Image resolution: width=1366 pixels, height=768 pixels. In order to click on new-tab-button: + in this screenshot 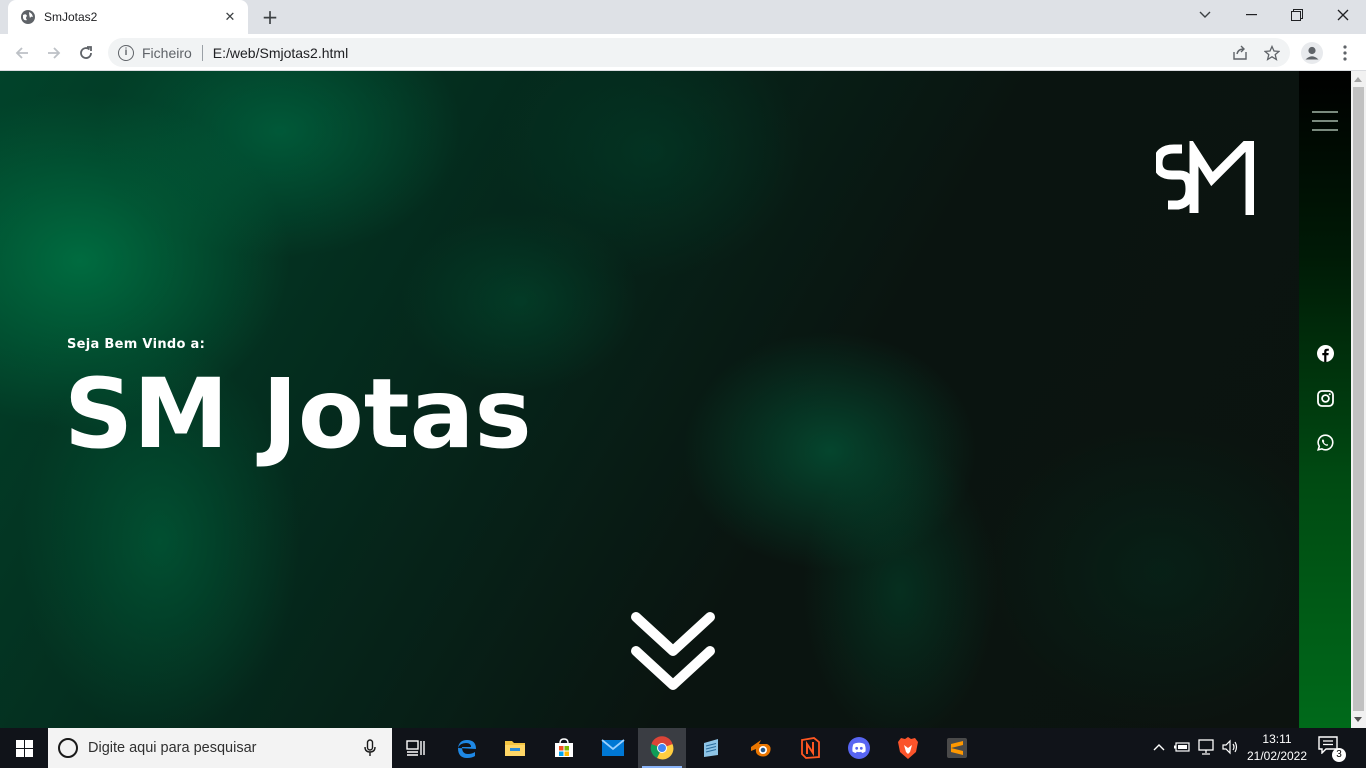, I will do `click(270, 17)`.